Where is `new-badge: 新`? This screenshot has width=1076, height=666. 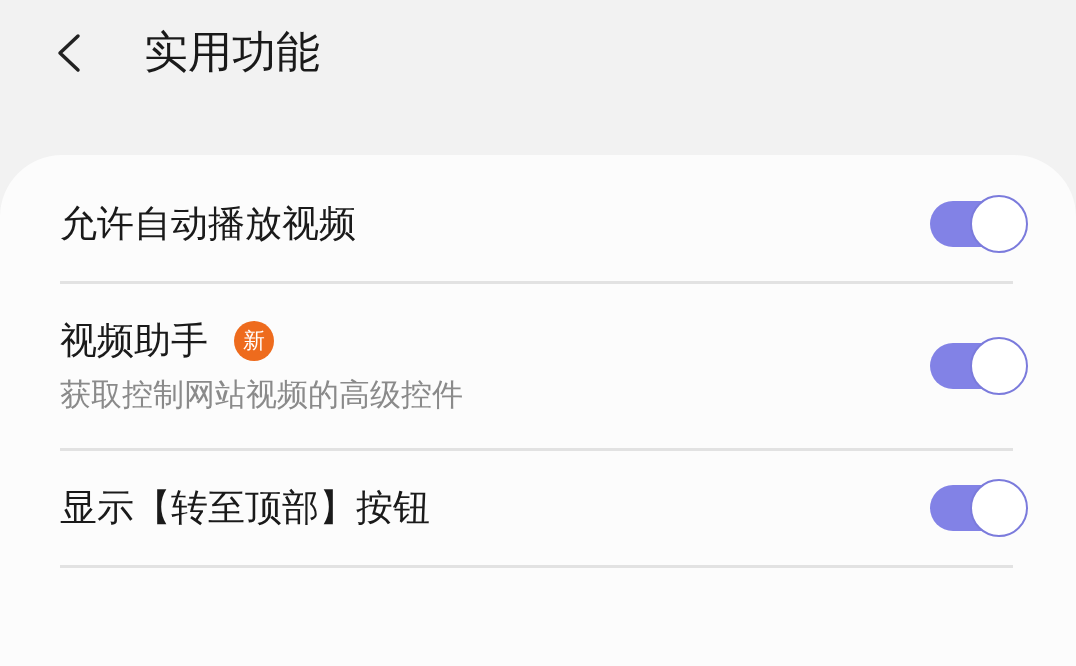 new-badge: 新 is located at coordinates (254, 341).